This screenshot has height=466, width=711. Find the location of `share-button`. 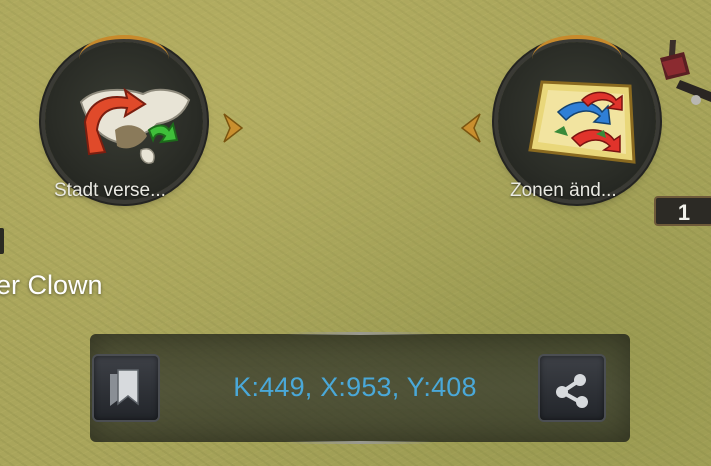

share-button is located at coordinates (572, 388).